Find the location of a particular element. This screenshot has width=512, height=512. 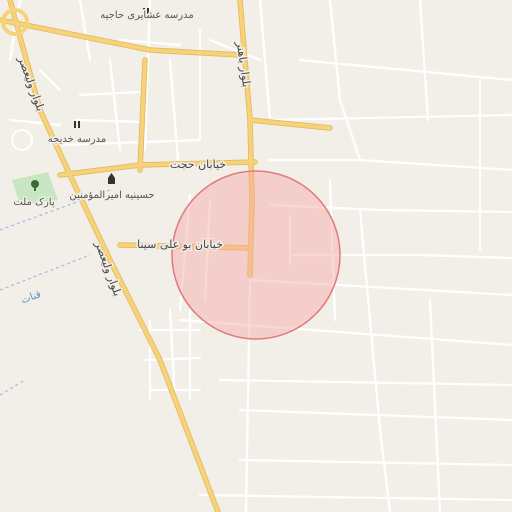

poi-label-school-hajiyeh: مدرسه عشایری حاجیه is located at coordinates (146, 15).